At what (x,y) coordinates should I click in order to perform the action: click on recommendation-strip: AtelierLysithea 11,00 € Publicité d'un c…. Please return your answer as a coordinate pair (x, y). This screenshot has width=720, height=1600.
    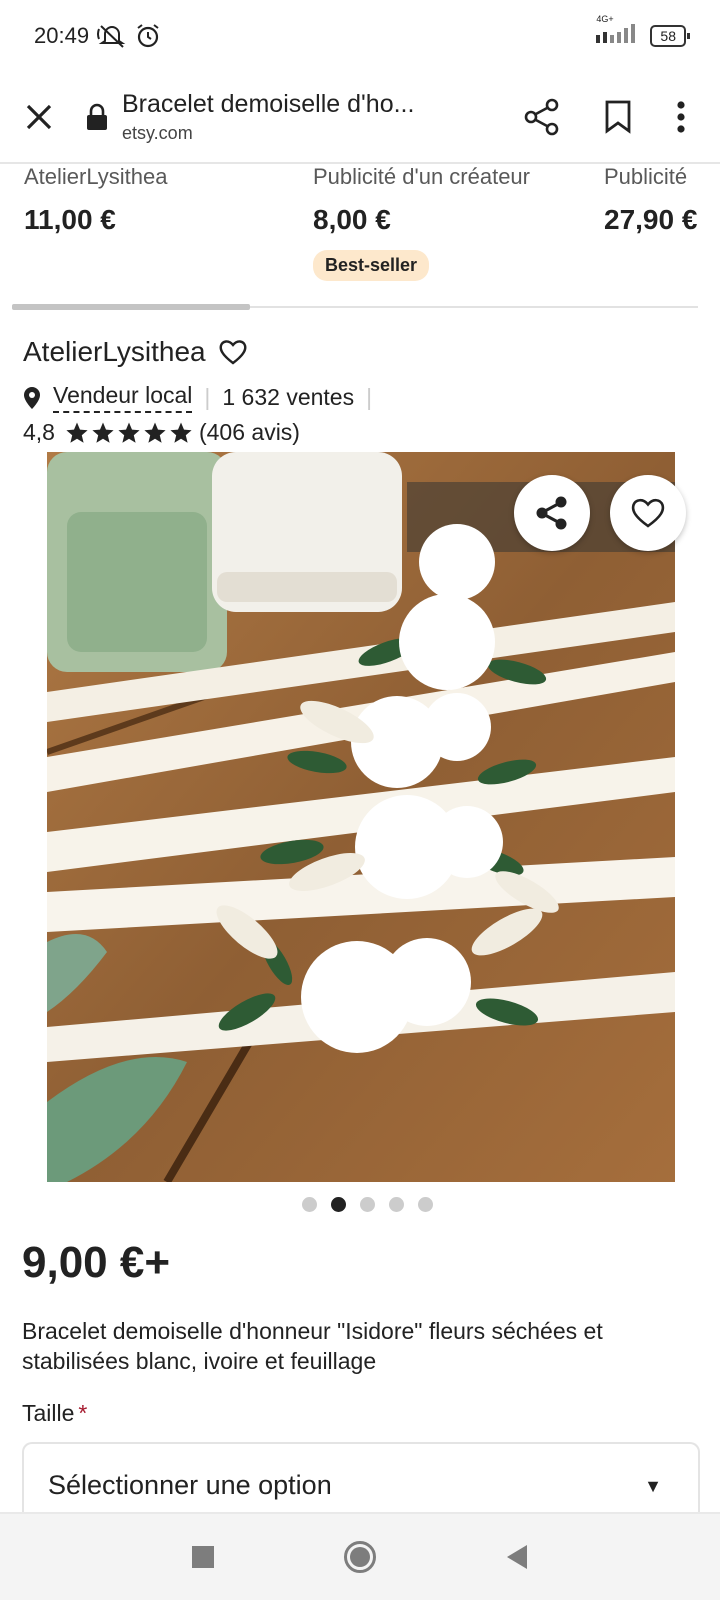
    Looking at the image, I should click on (360, 230).